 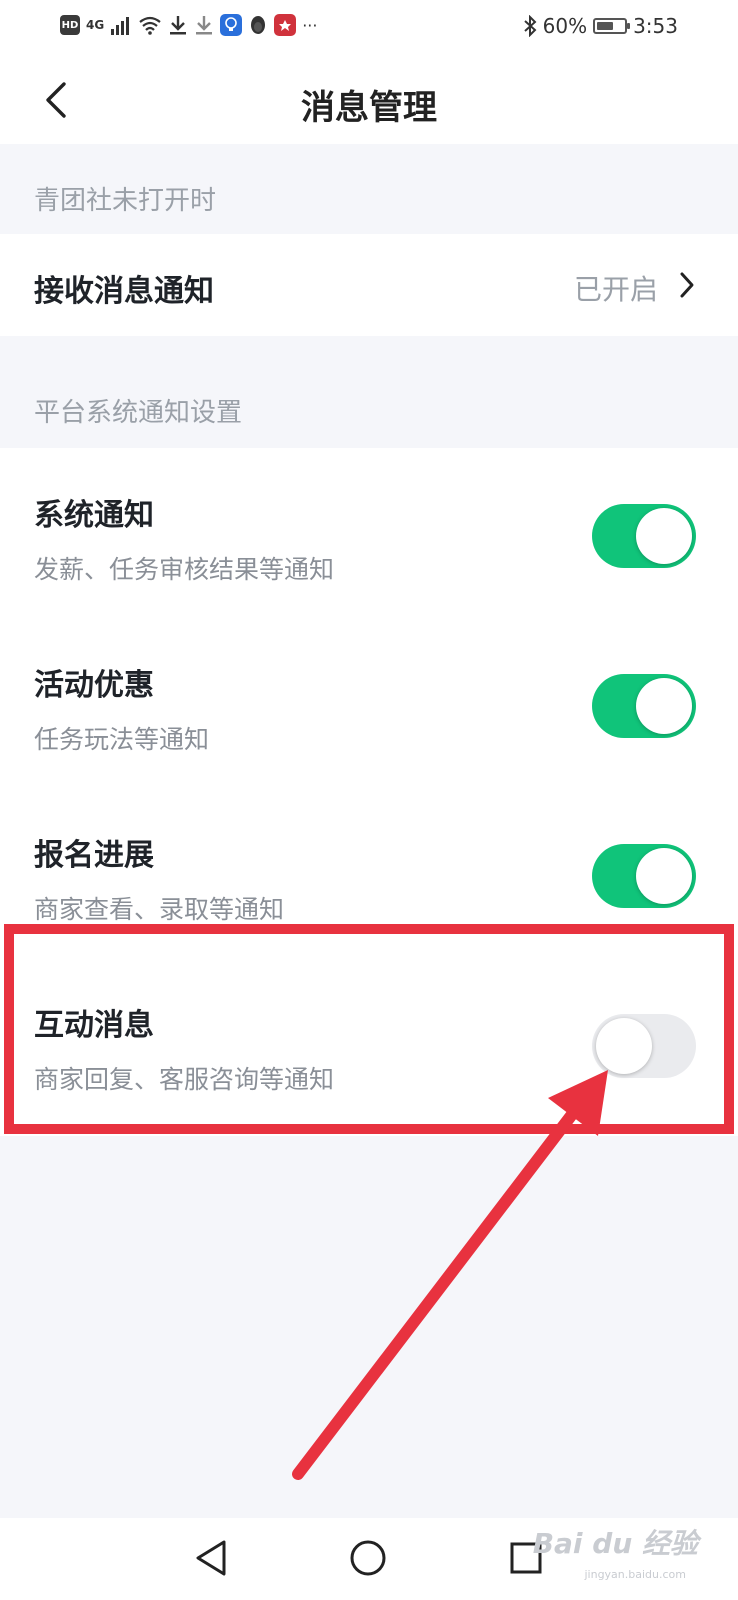 I want to click on bluetooth-icon, so click(x=530, y=26).